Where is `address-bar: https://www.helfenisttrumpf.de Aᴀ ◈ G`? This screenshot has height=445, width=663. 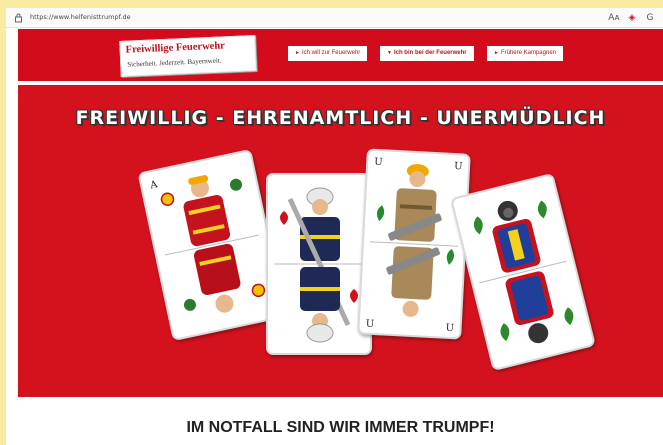
address-bar: https://www.helfenisttrumpf.de Aᴀ ◈ G is located at coordinates (334, 18).